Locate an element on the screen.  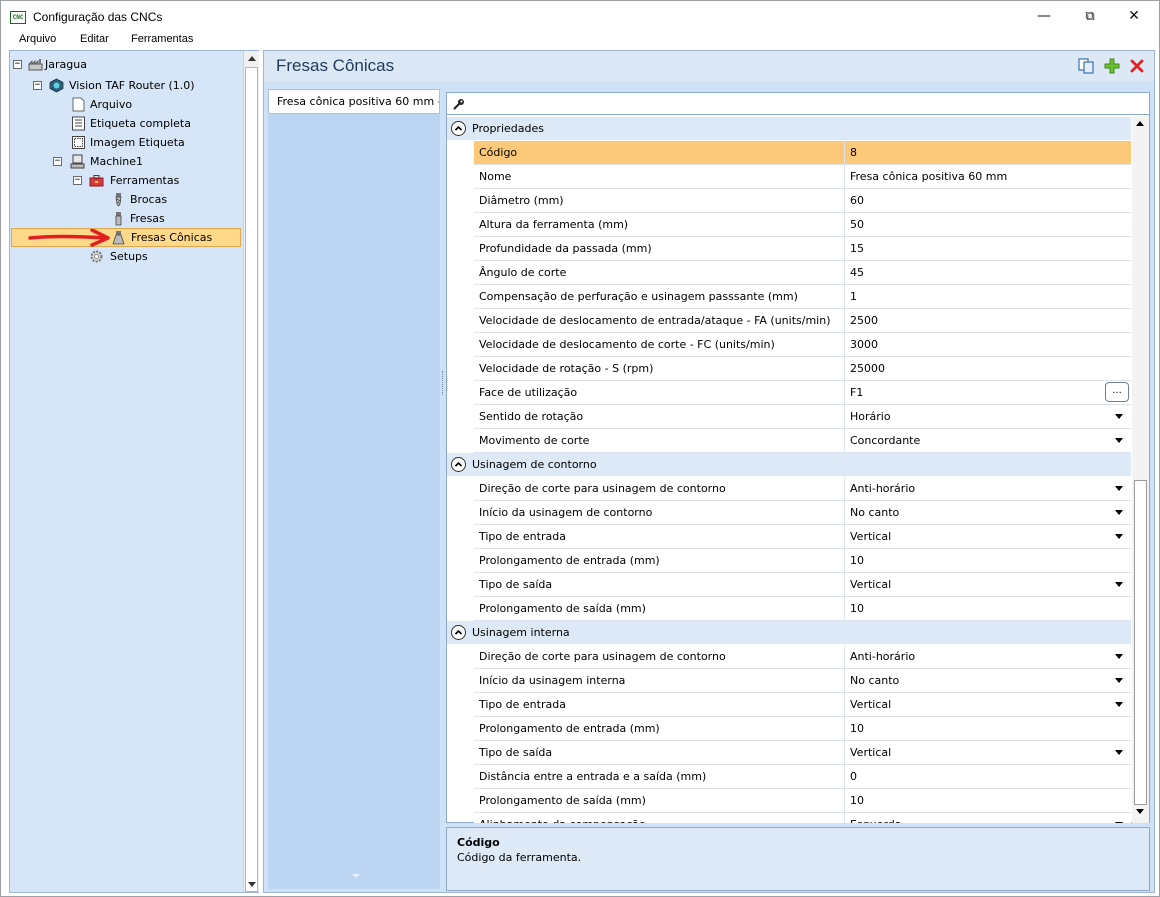
tree-node-router: − Vision TAF Router (1.0) is located at coordinates (125, 85).